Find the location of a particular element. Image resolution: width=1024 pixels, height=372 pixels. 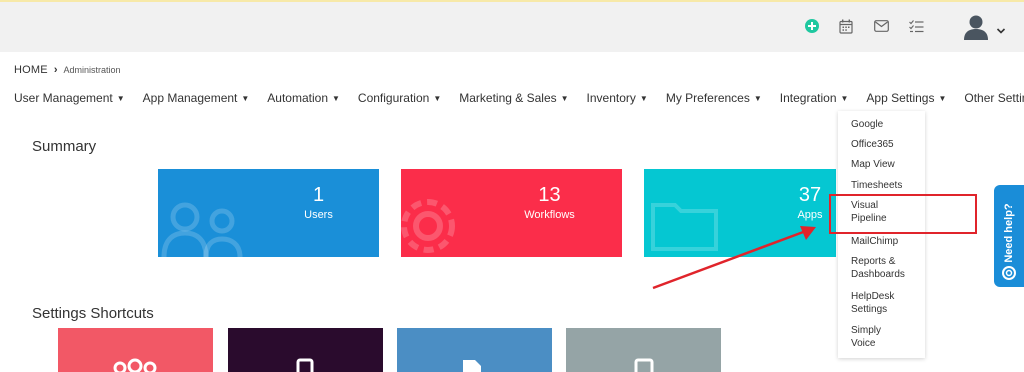

nav-item-label: Other Settings is located at coordinates (994, 98).